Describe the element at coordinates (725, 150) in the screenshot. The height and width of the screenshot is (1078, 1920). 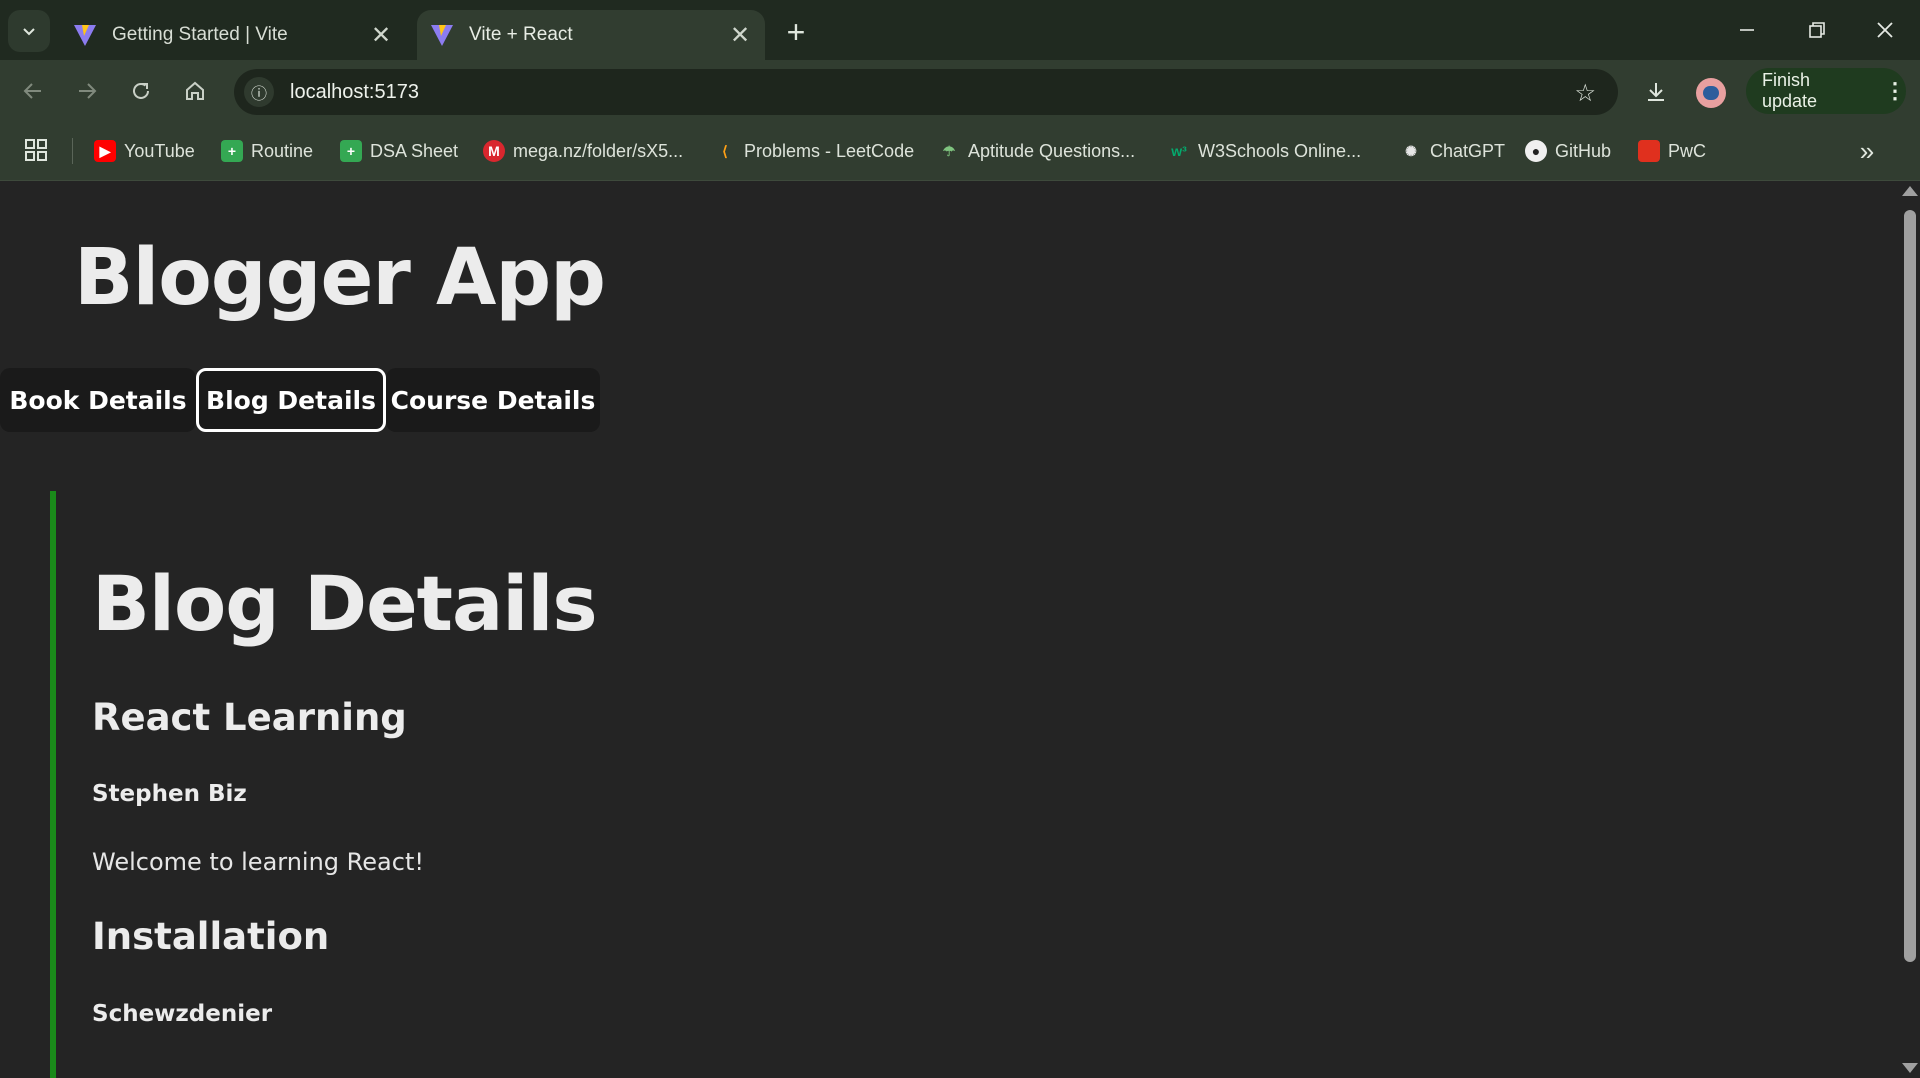
I see `leetcode-icon: ⟨` at that location.